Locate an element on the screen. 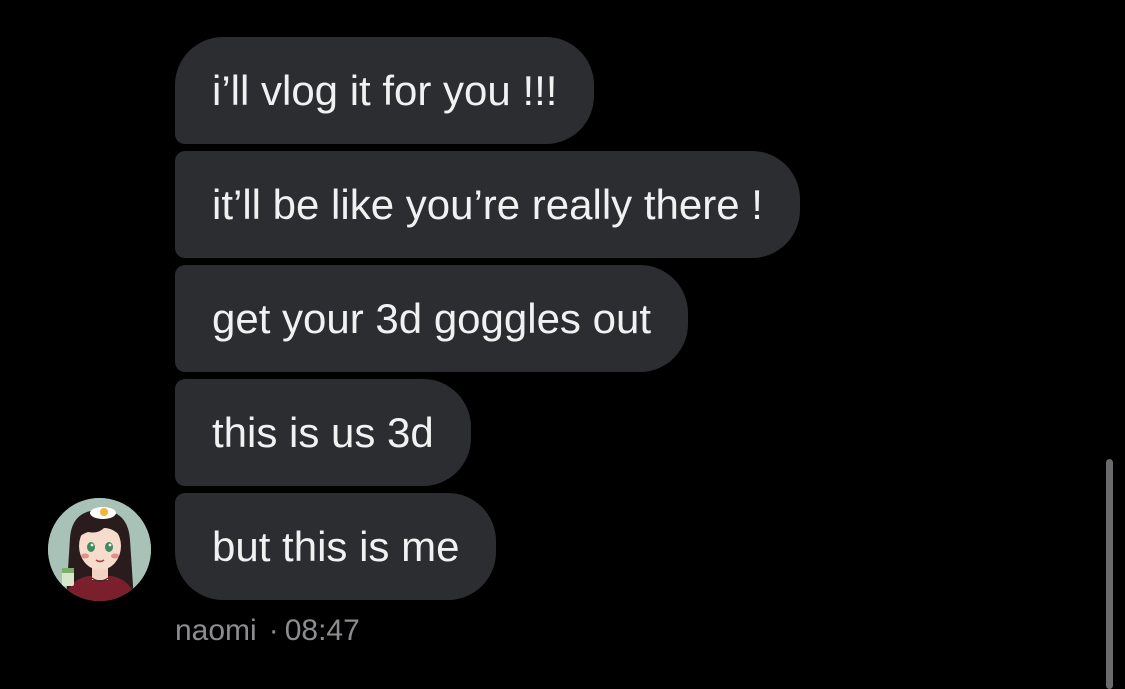  message-bubble: but this is me is located at coordinates (336, 546).